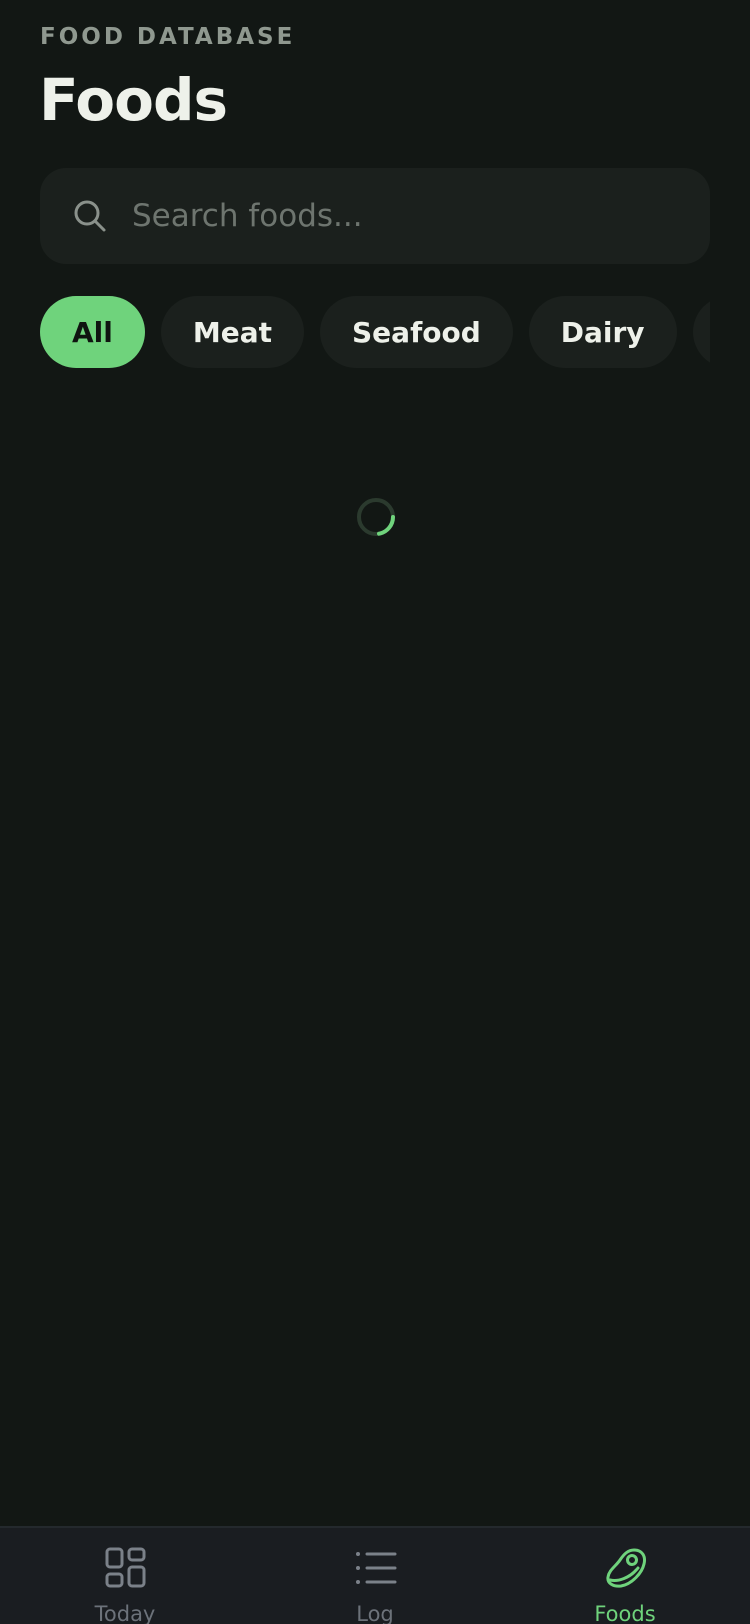 Image resolution: width=750 pixels, height=1624 pixels. I want to click on bottom-tab-bar: Today Log Foods, so click(375, 1575).